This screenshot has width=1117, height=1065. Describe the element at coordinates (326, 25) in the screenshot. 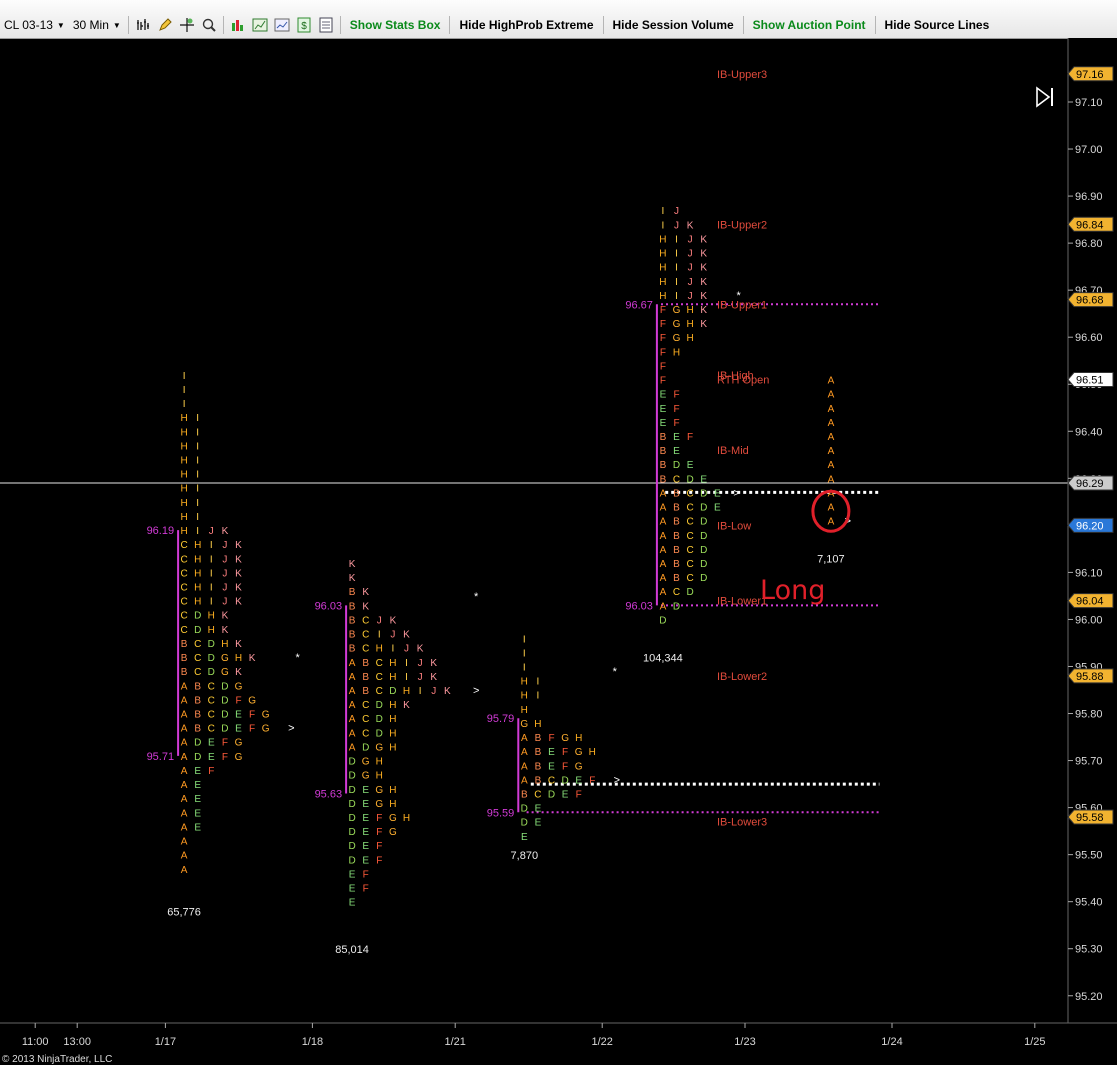

I see `data-box-icon` at that location.